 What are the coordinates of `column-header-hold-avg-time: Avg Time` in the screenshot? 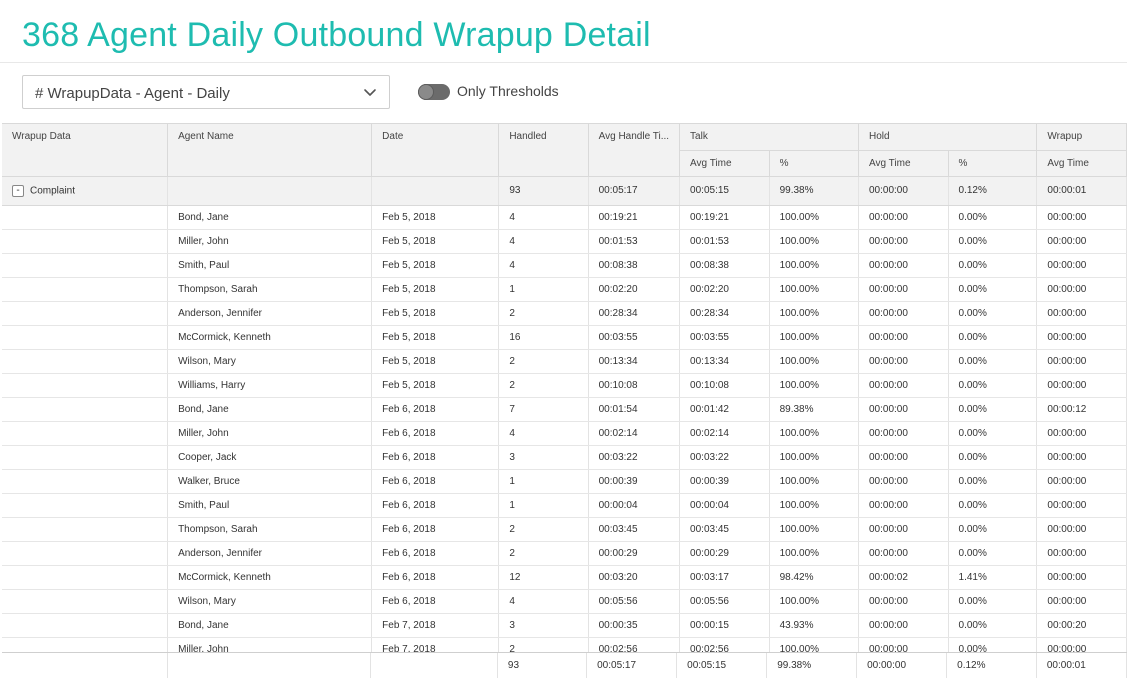 It's located at (903, 163).